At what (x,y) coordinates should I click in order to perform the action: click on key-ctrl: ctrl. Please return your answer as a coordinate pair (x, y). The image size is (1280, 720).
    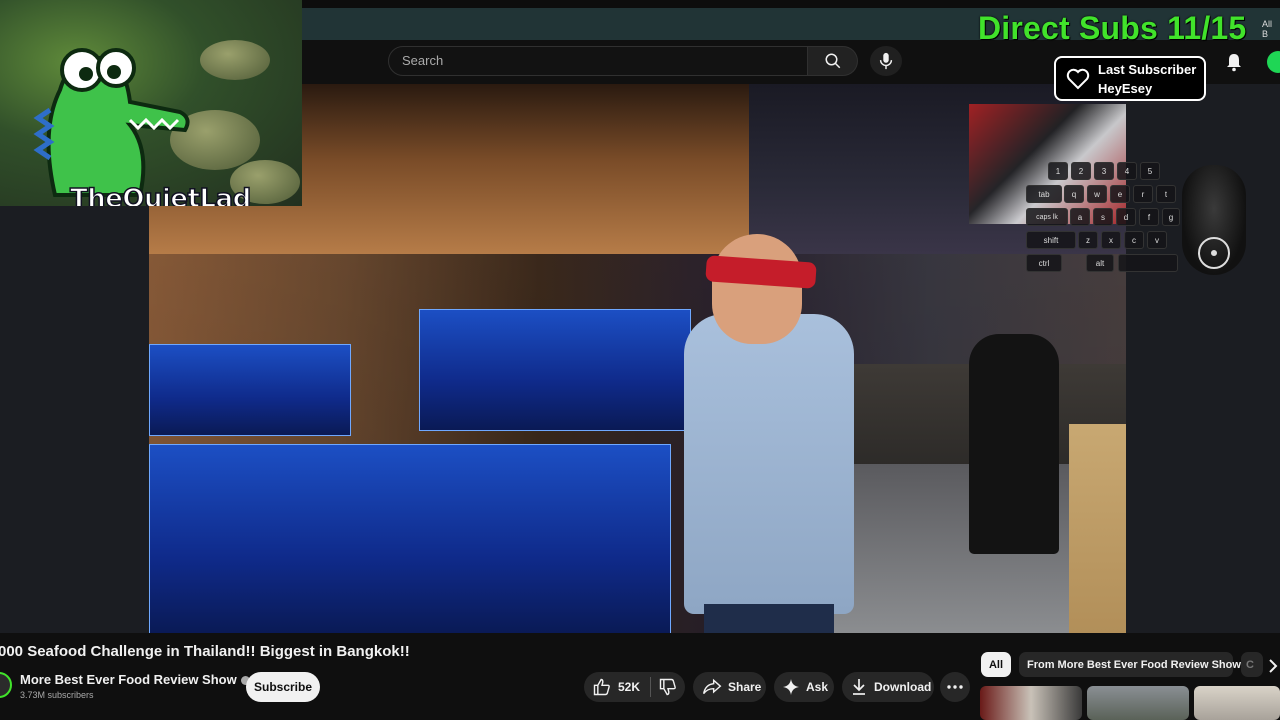
    Looking at the image, I should click on (1044, 263).